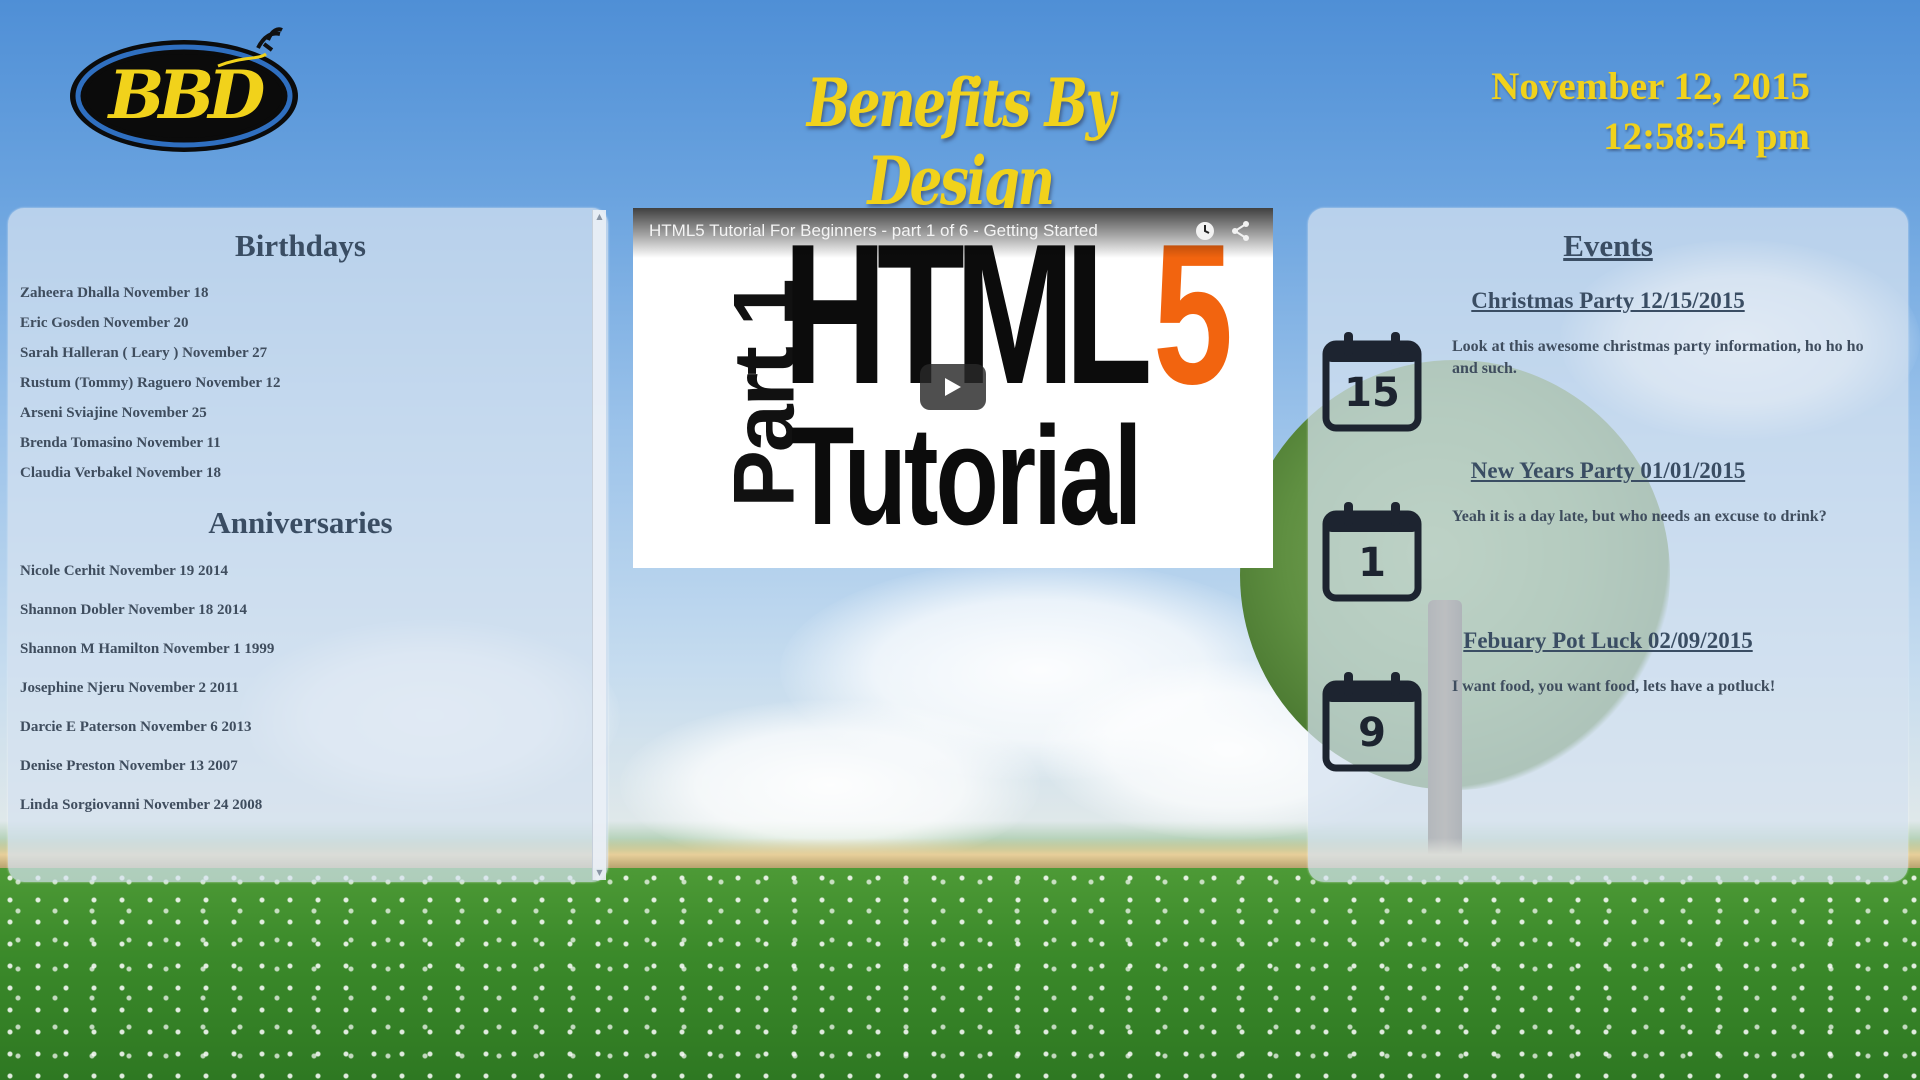 The height and width of the screenshot is (1080, 1920). I want to click on list-item: Shannon Dobler November 18 2014, so click(133, 610).